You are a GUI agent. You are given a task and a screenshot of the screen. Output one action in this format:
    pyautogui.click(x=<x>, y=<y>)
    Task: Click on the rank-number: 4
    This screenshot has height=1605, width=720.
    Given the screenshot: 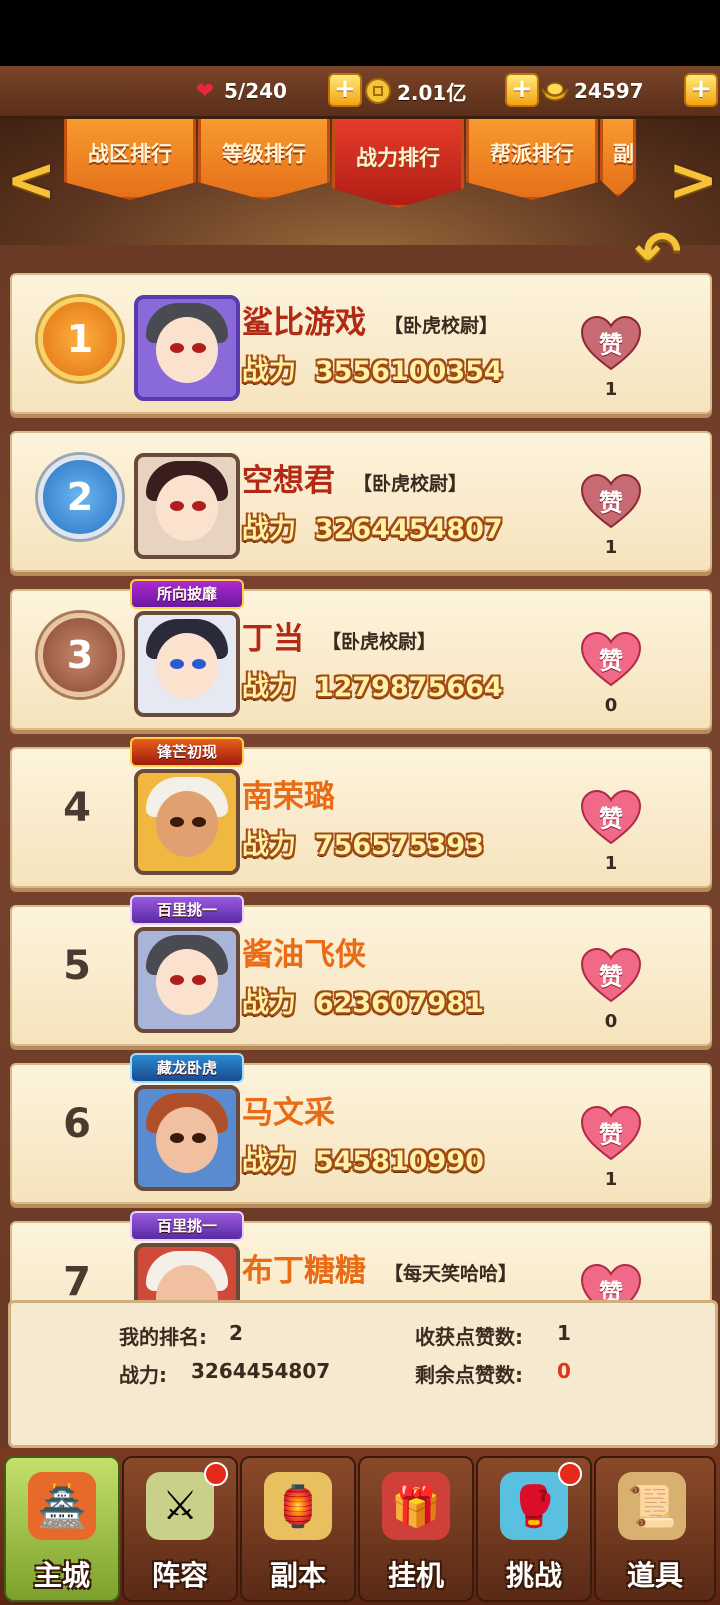 What is the action you would take?
    pyautogui.click(x=77, y=808)
    